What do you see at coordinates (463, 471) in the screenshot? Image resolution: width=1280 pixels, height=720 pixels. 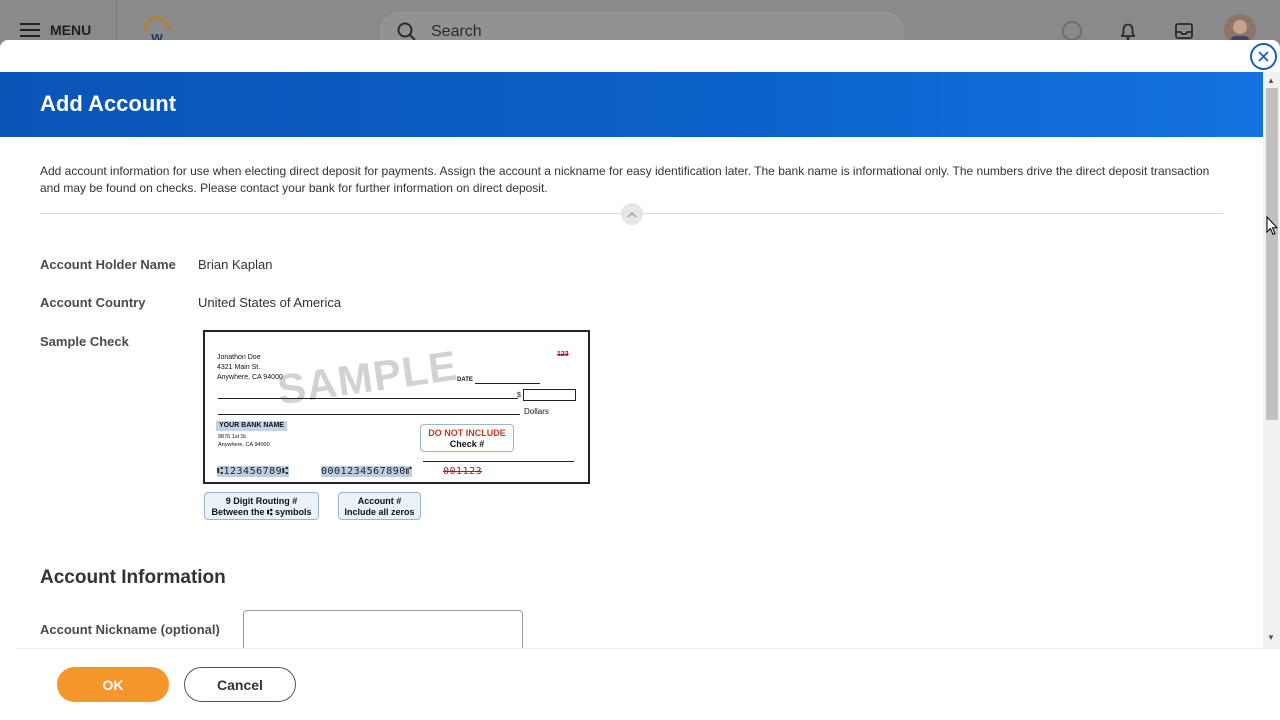 I see `check-number-micr: 001123` at bounding box center [463, 471].